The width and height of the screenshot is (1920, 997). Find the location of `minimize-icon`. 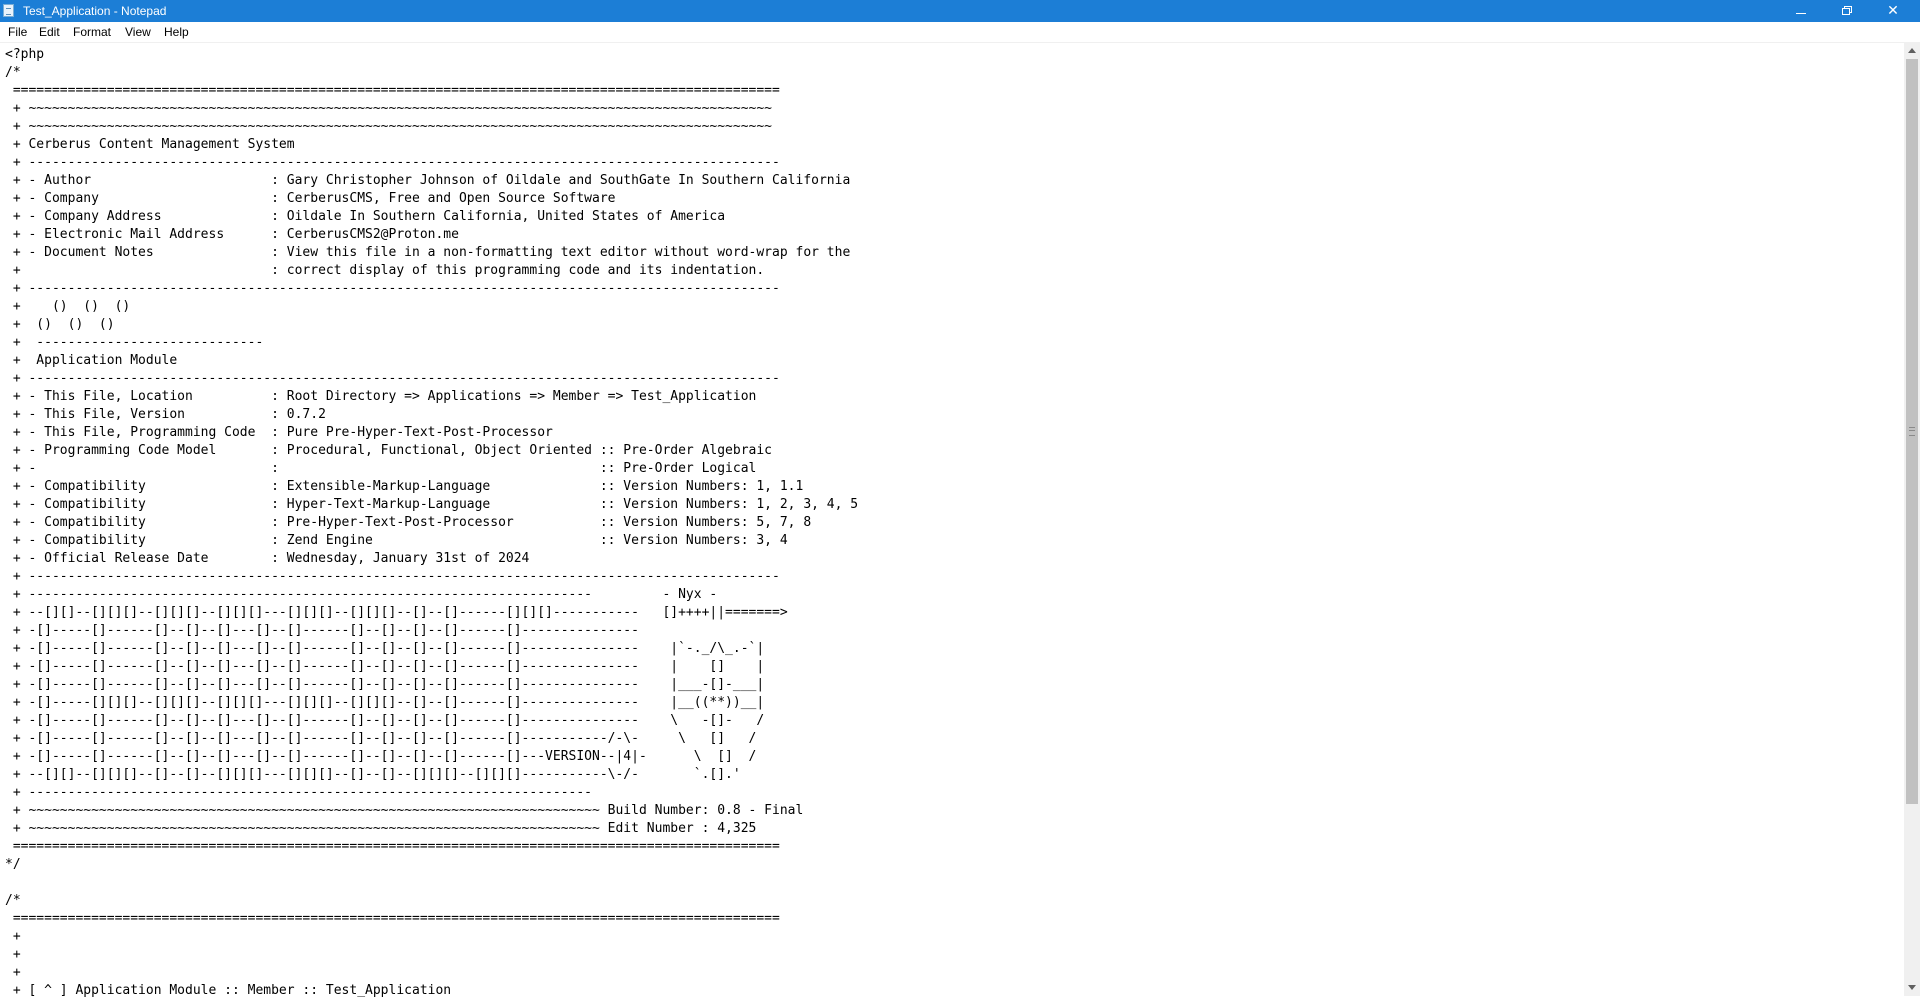

minimize-icon is located at coordinates (1801, 13).